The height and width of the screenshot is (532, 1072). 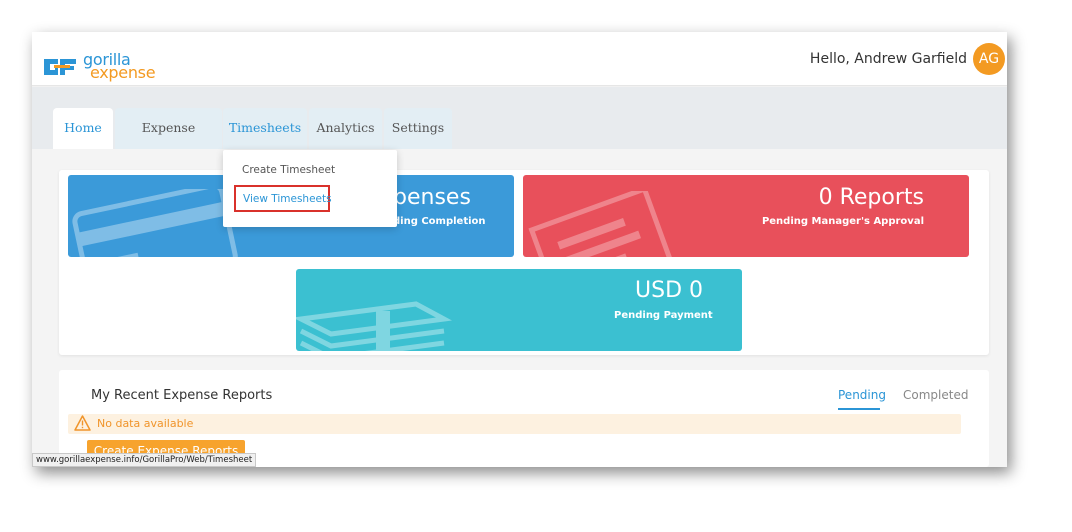 What do you see at coordinates (603, 224) in the screenshot?
I see `report-document-icon` at bounding box center [603, 224].